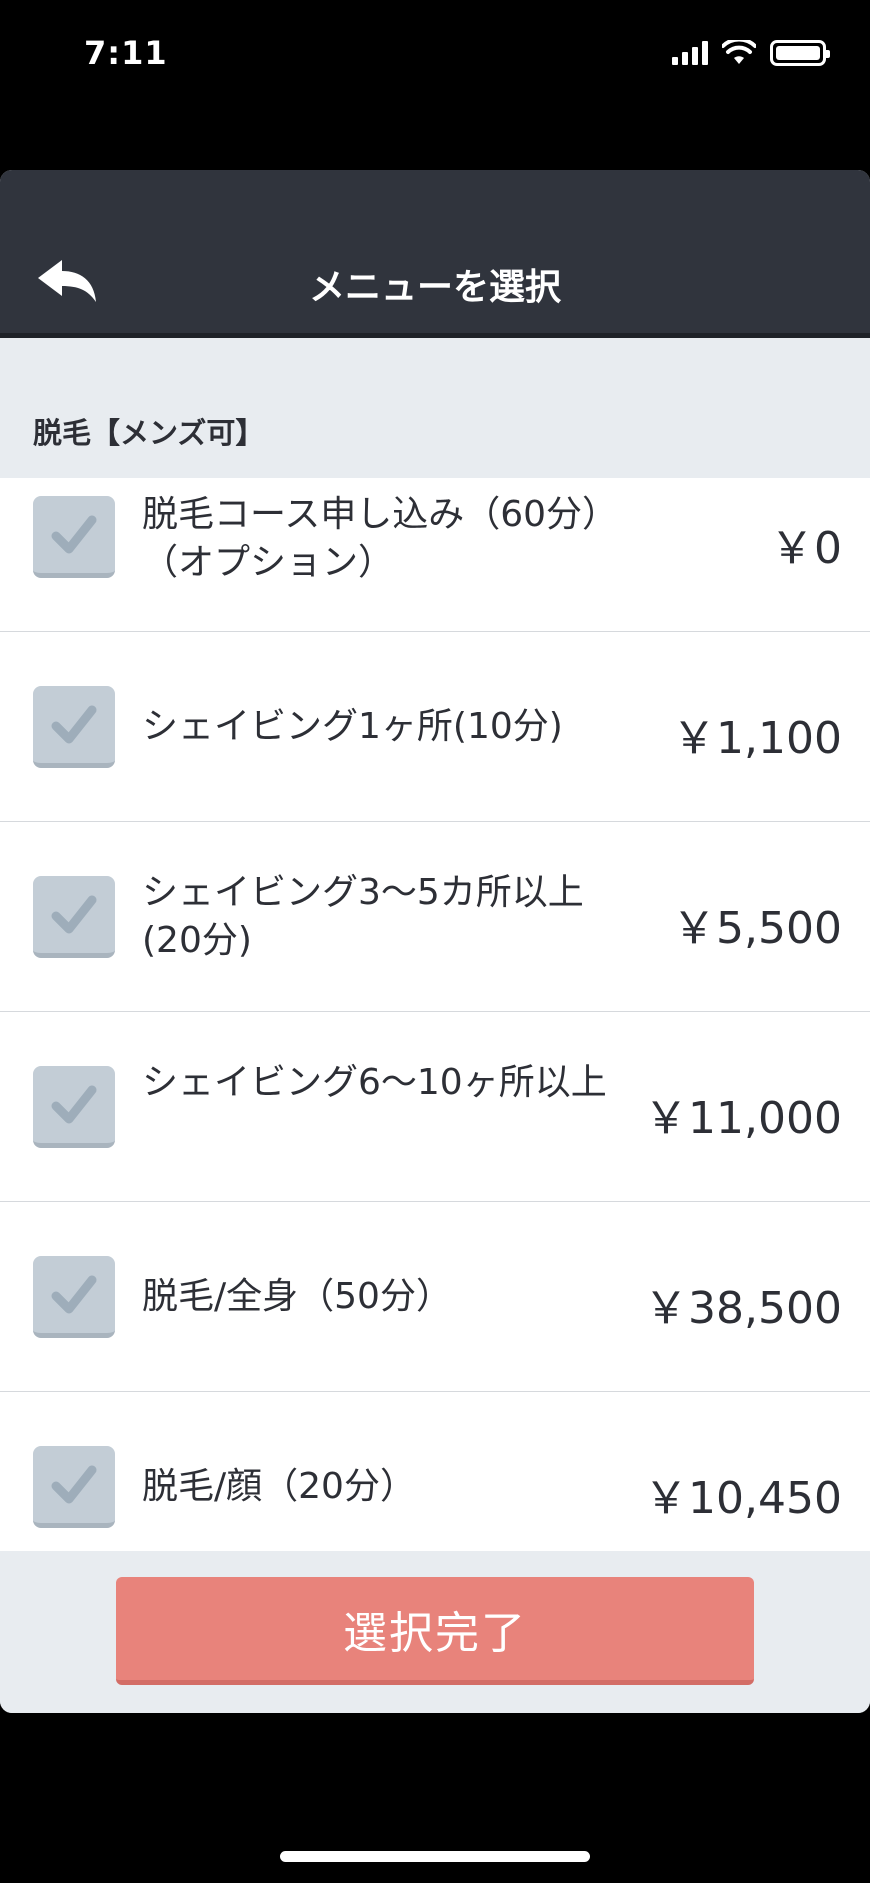  Describe the element at coordinates (806, 548) in the screenshot. I see `item-price: ￥0` at that location.